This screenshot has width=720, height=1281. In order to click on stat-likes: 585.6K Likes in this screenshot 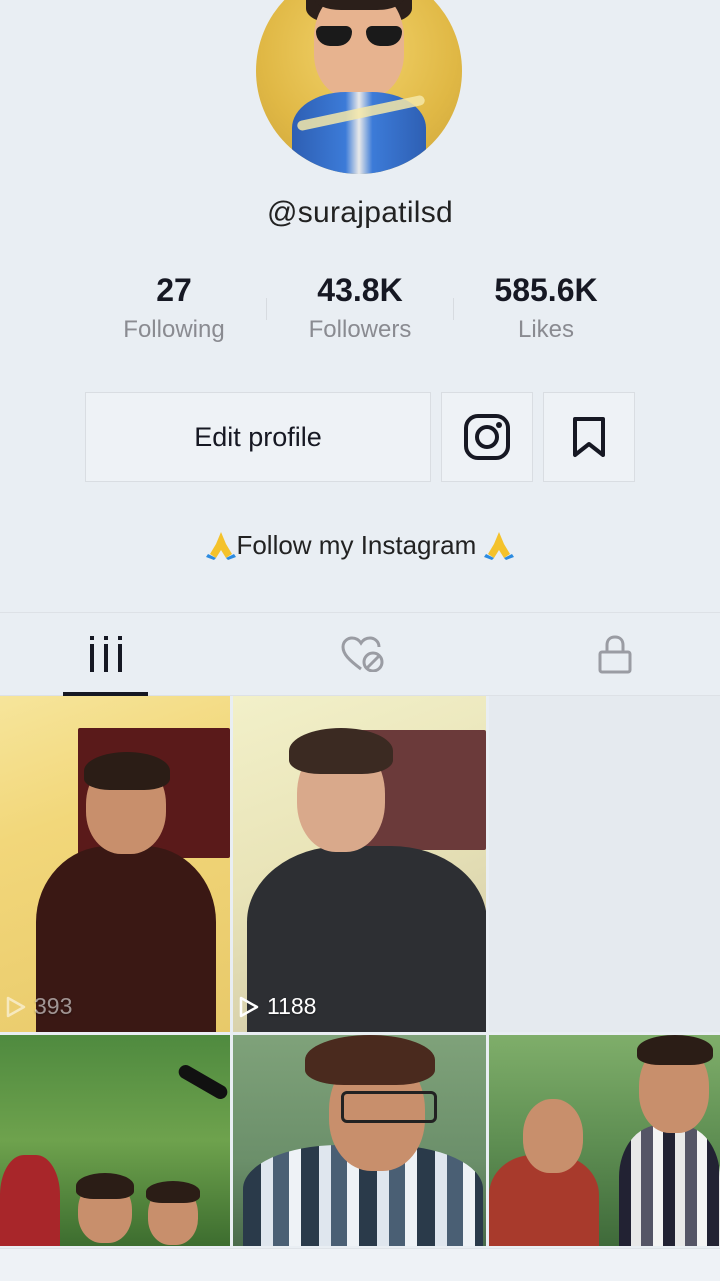, I will do `click(546, 307)`.